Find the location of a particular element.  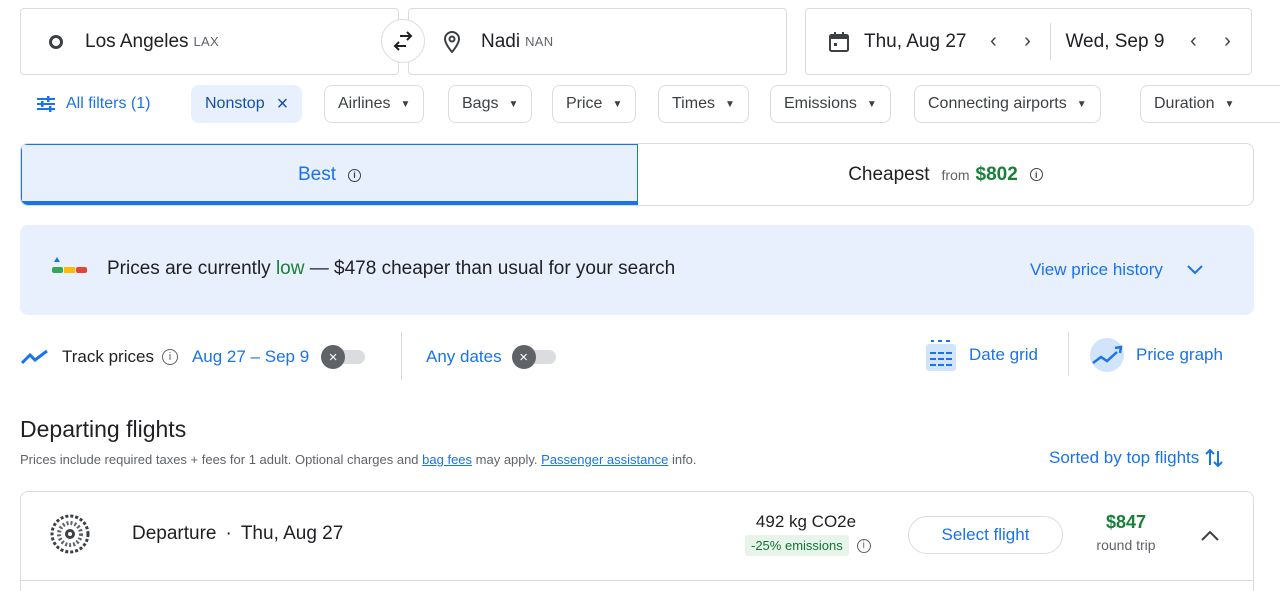

sort-button: Sorted by top flights is located at coordinates (1136, 458).